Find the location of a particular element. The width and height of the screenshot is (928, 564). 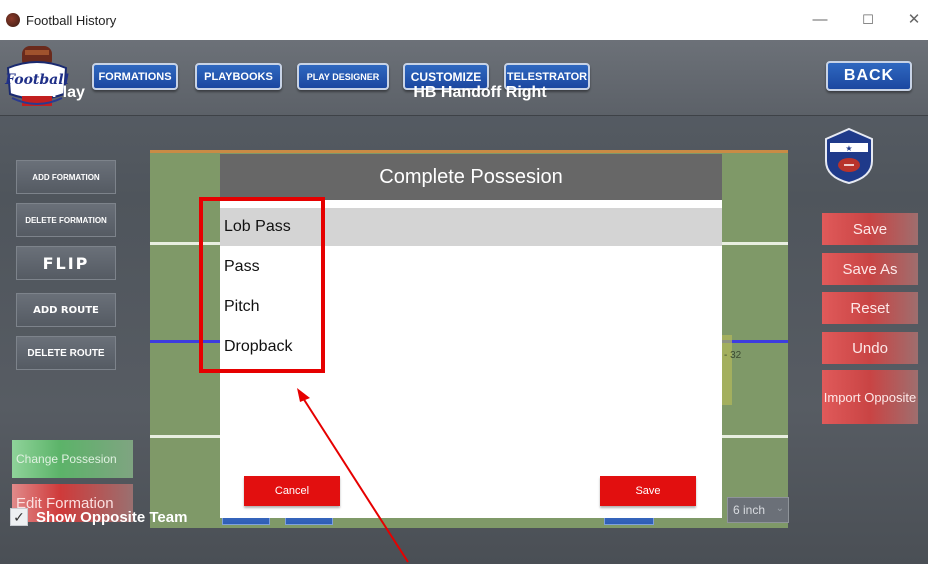

import-opposite-button: Import Opposite is located at coordinates (870, 397).